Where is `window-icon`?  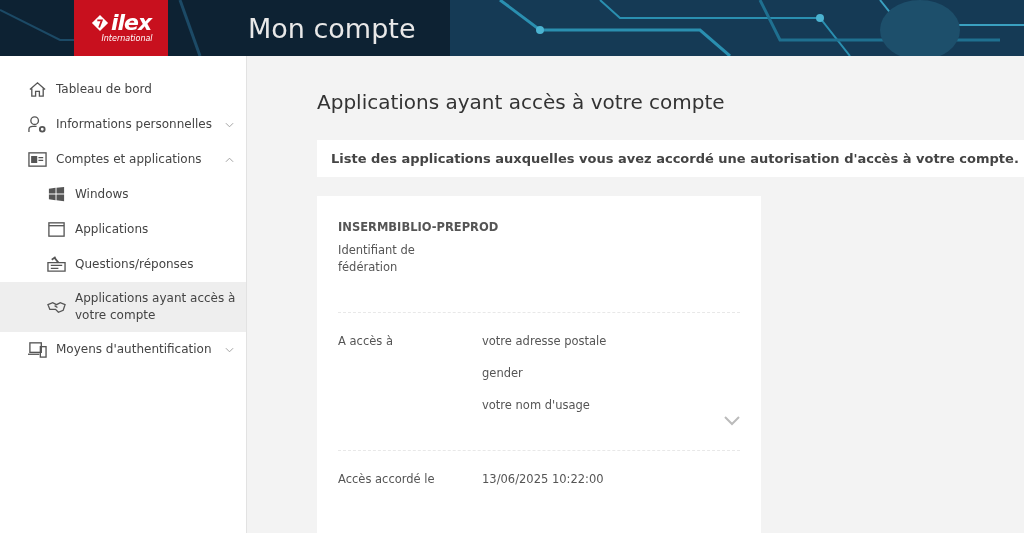
window-icon is located at coordinates (56, 229).